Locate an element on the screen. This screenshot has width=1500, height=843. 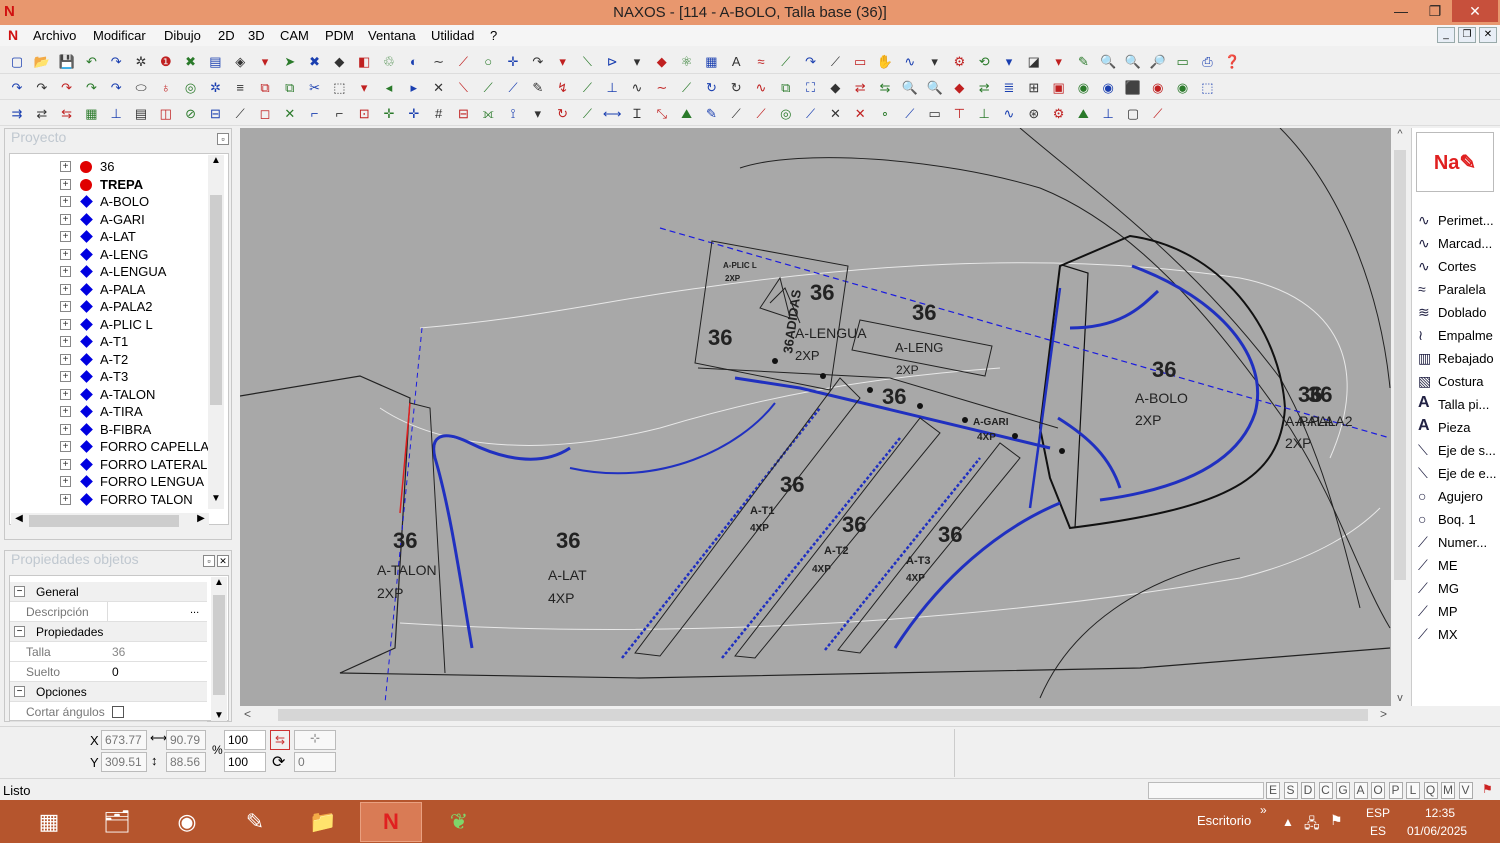
toolbar-icon: 💾 is located at coordinates (67, 61).